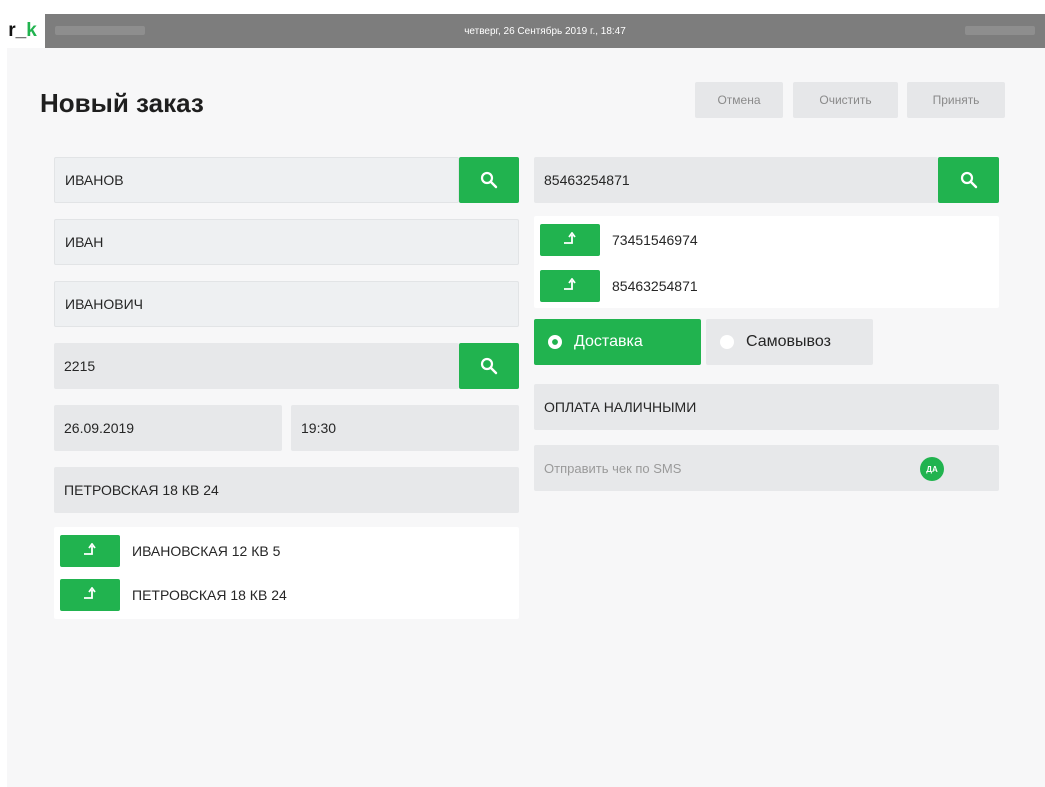 The width and height of the screenshot is (1045, 787). I want to click on date-field: 26.09.2019, so click(168, 428).